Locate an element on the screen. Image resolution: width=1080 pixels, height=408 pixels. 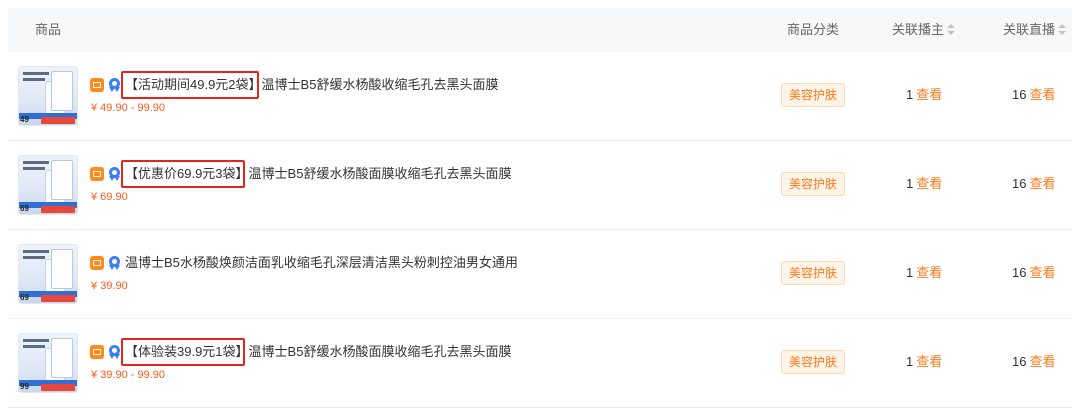
product-price: ¥ 39.90 - 99.90 is located at coordinates (128, 375).